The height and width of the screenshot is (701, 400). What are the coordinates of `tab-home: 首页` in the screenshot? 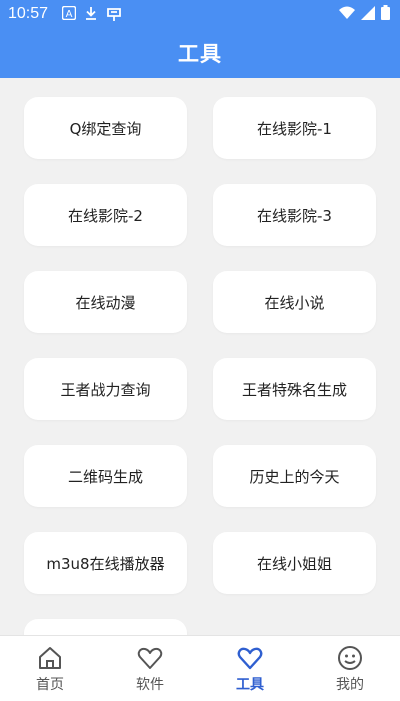 It's located at (50, 668).